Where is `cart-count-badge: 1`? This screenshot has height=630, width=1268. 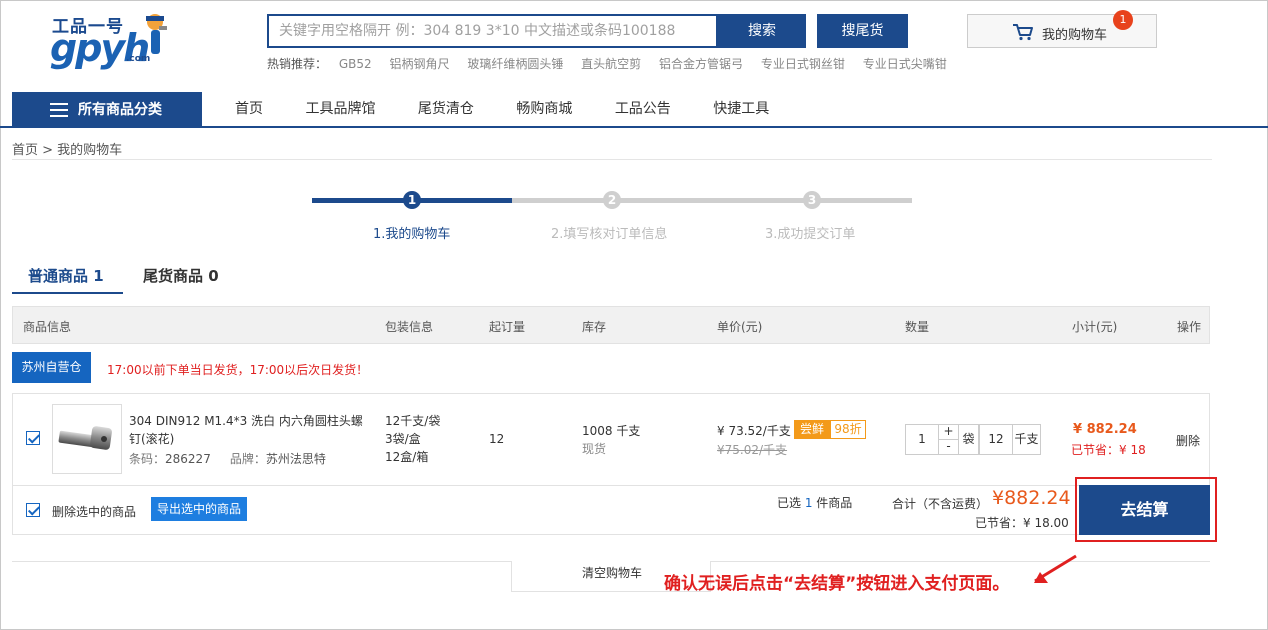 cart-count-badge: 1 is located at coordinates (1123, 20).